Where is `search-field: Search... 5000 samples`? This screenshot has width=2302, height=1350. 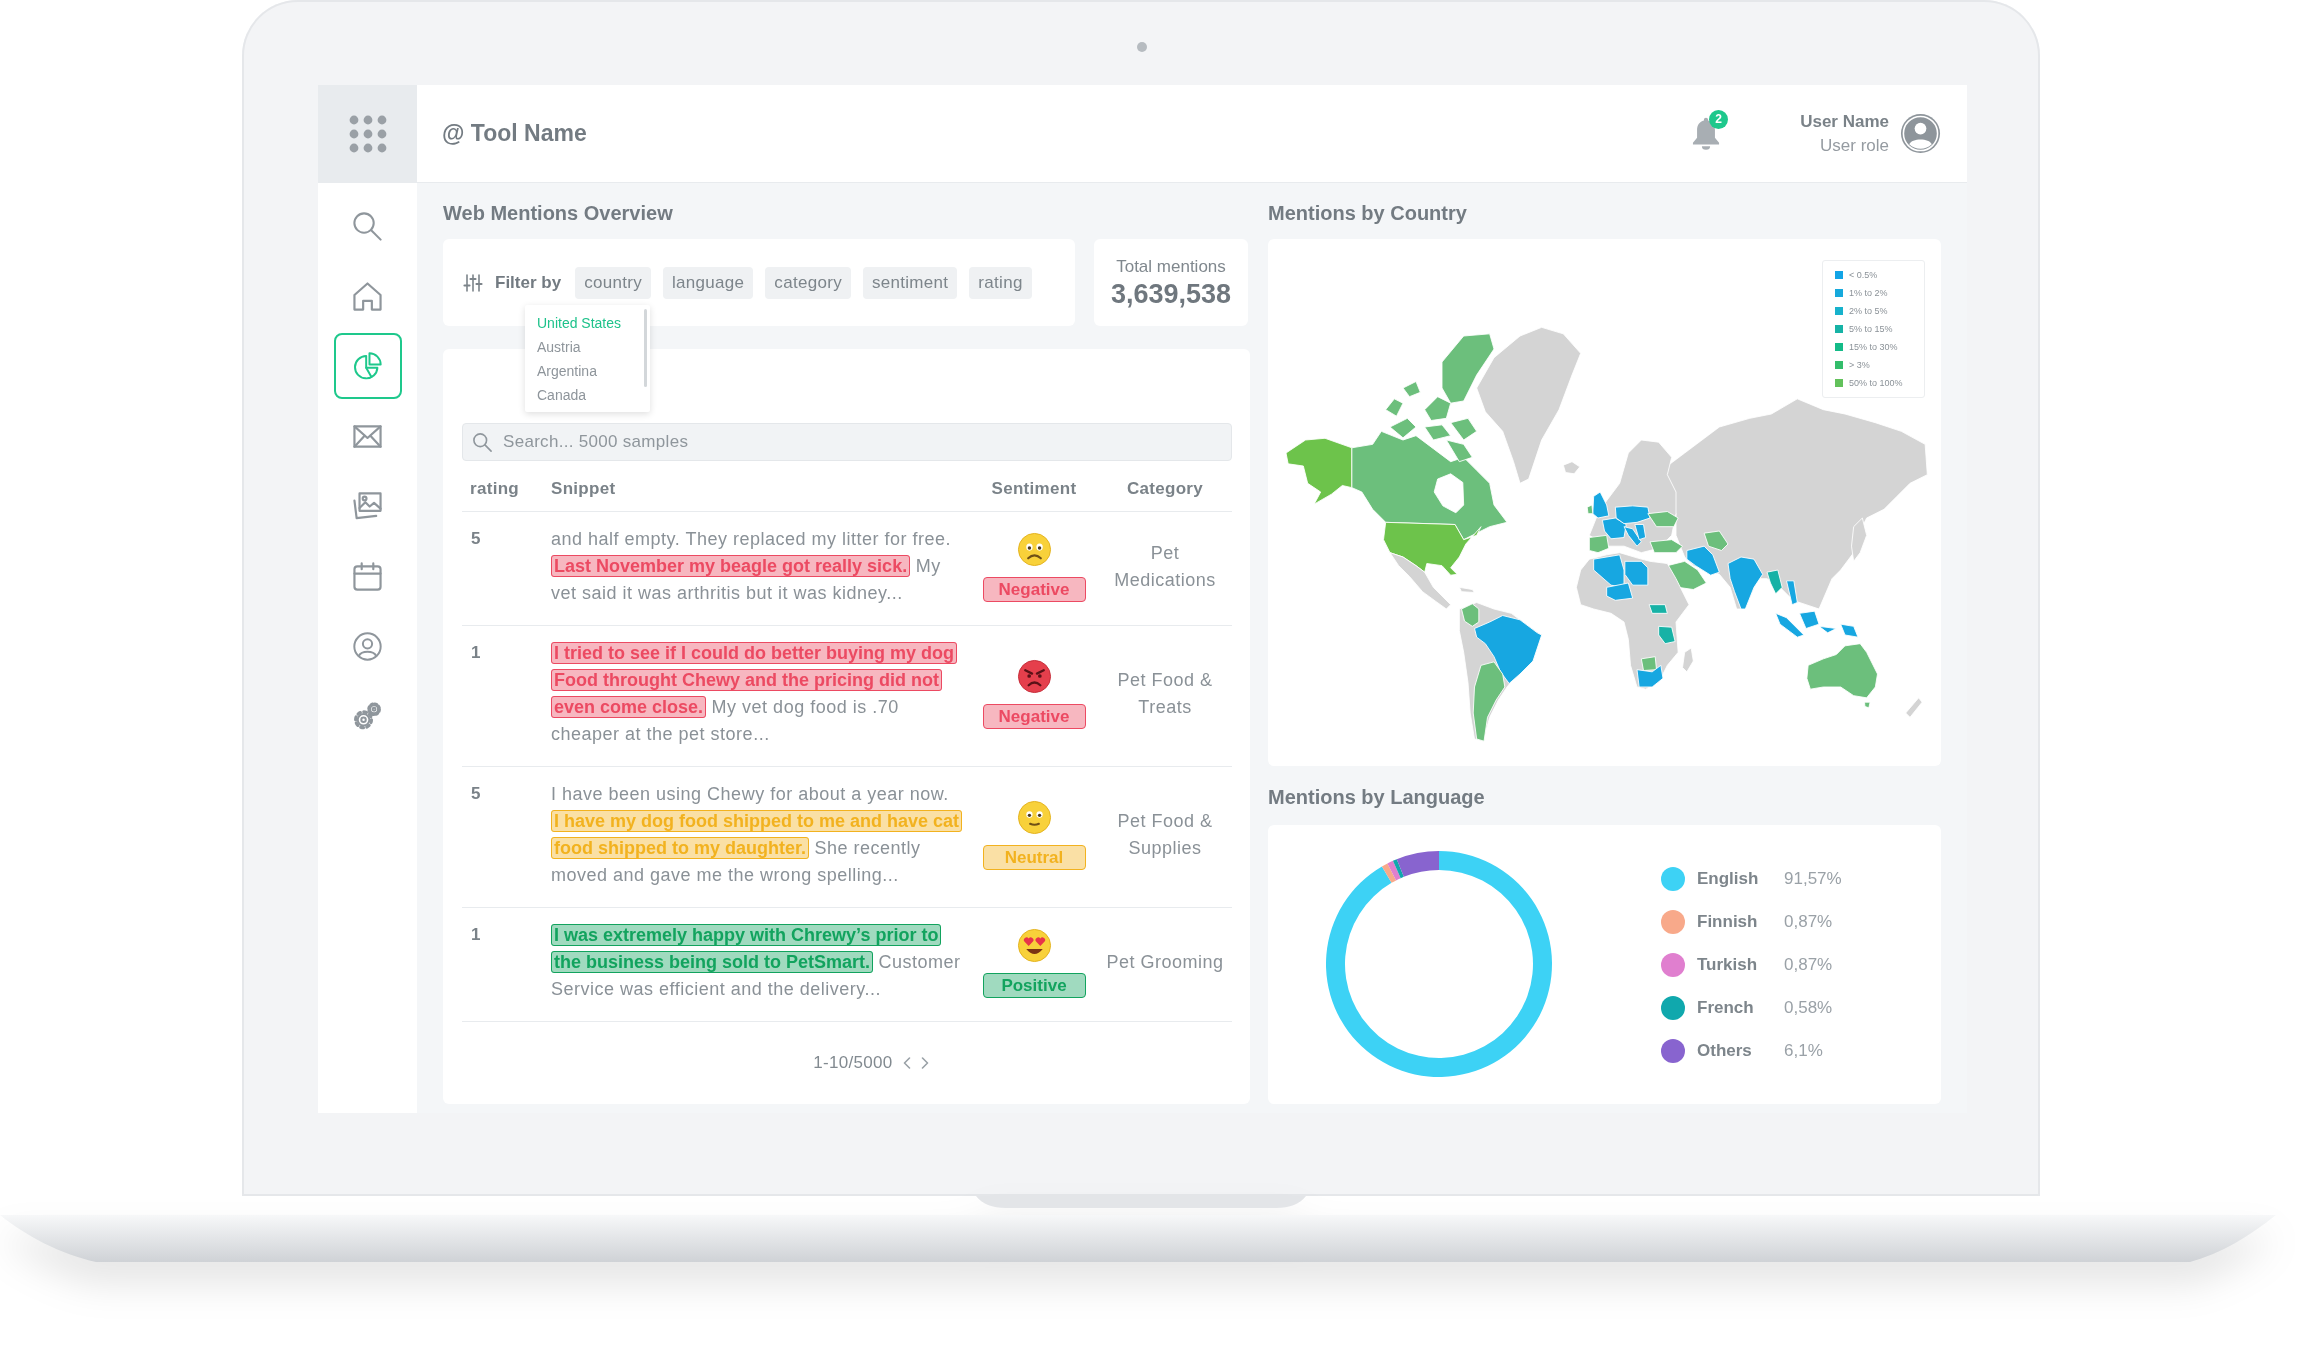
search-field: Search... 5000 samples is located at coordinates (847, 442).